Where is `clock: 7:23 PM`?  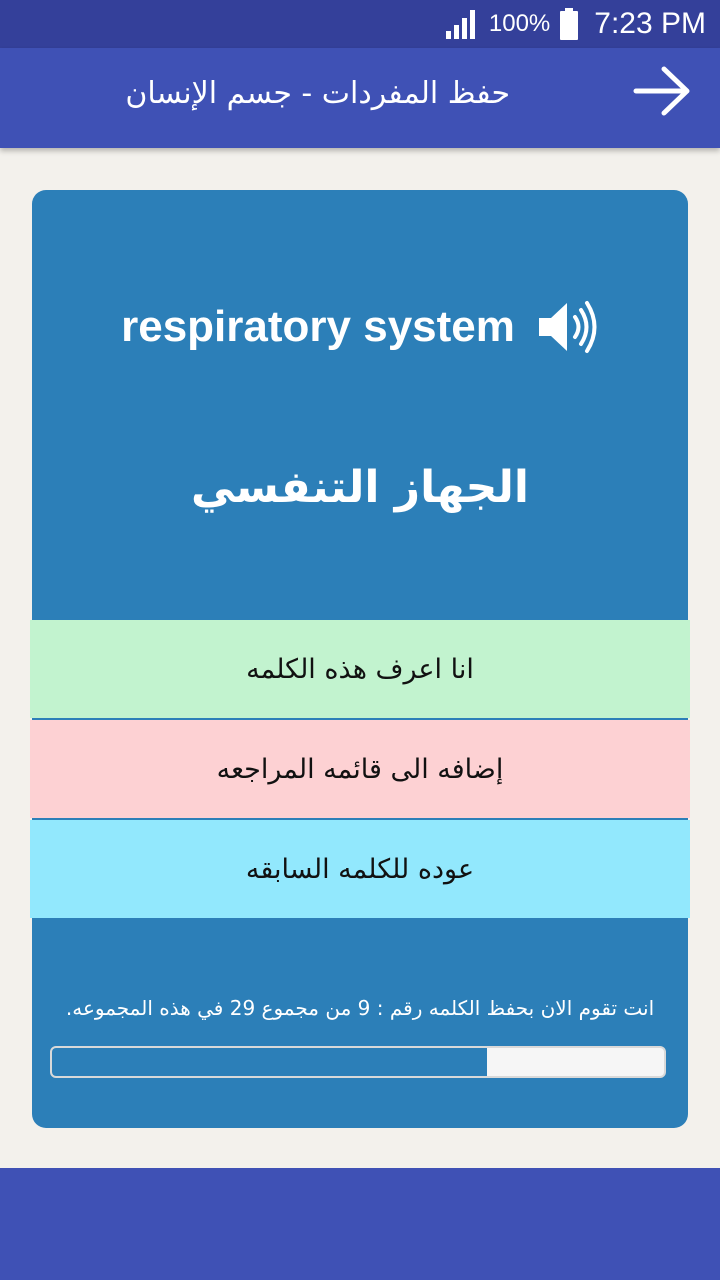
clock: 7:23 PM is located at coordinates (650, 23).